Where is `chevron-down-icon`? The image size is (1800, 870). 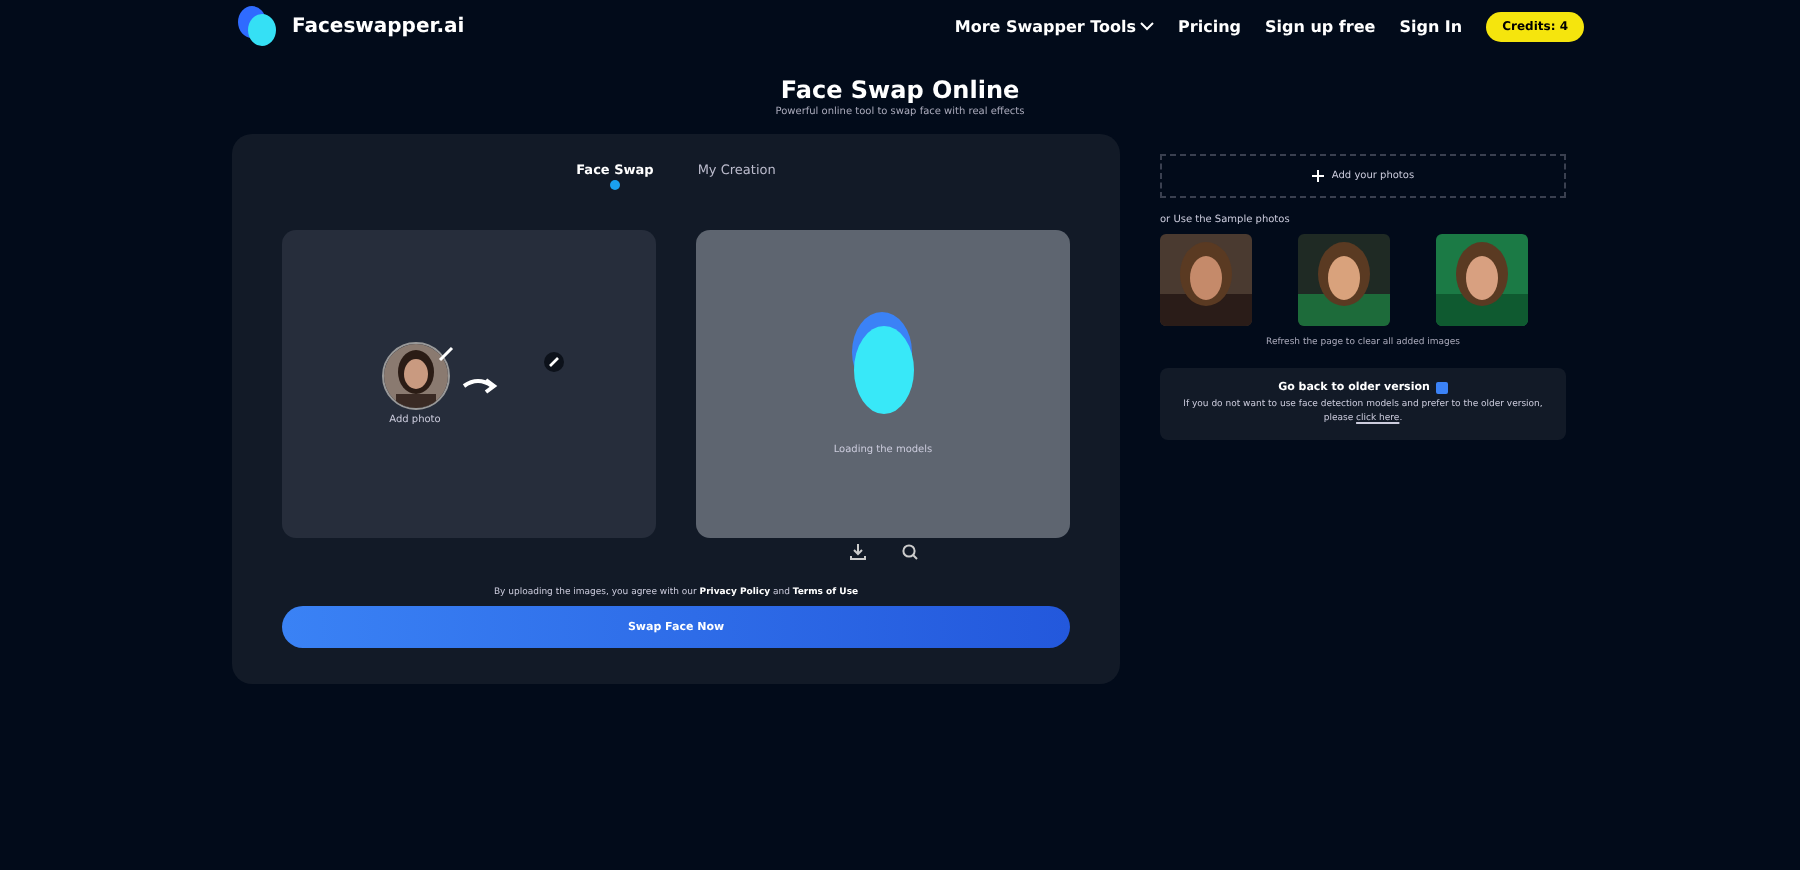 chevron-down-icon is located at coordinates (1147, 26).